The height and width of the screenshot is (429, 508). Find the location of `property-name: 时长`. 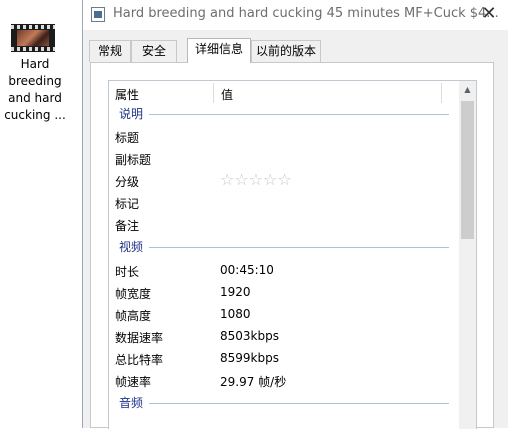

property-name: 时长 is located at coordinates (127, 272).